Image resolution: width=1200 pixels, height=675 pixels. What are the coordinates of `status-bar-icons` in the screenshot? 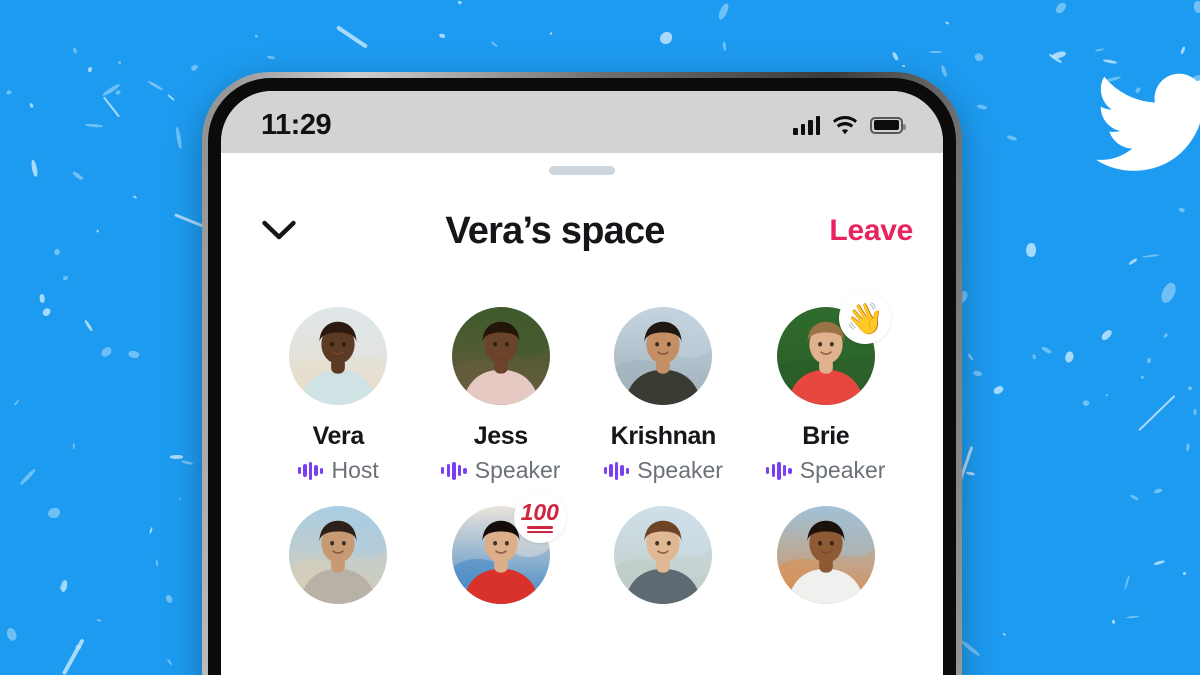 It's located at (849, 125).